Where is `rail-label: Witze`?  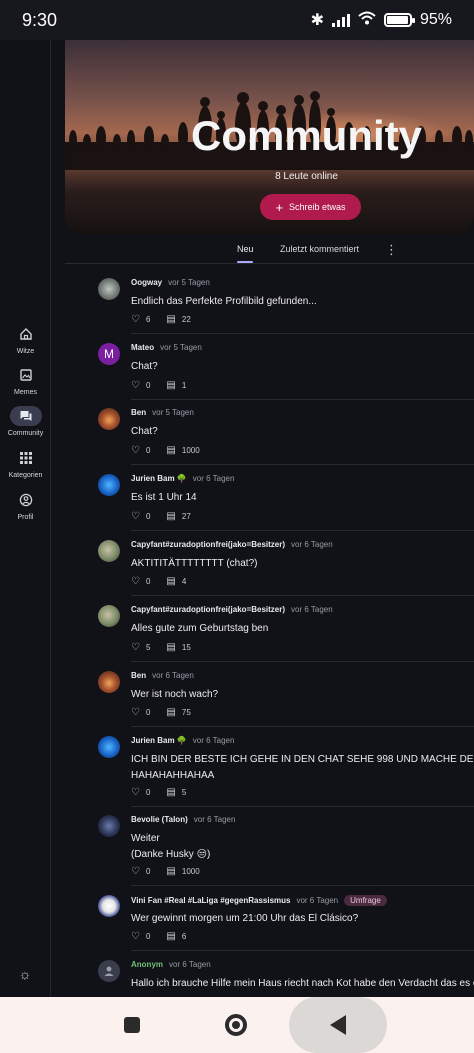 rail-label: Witze is located at coordinates (25, 351).